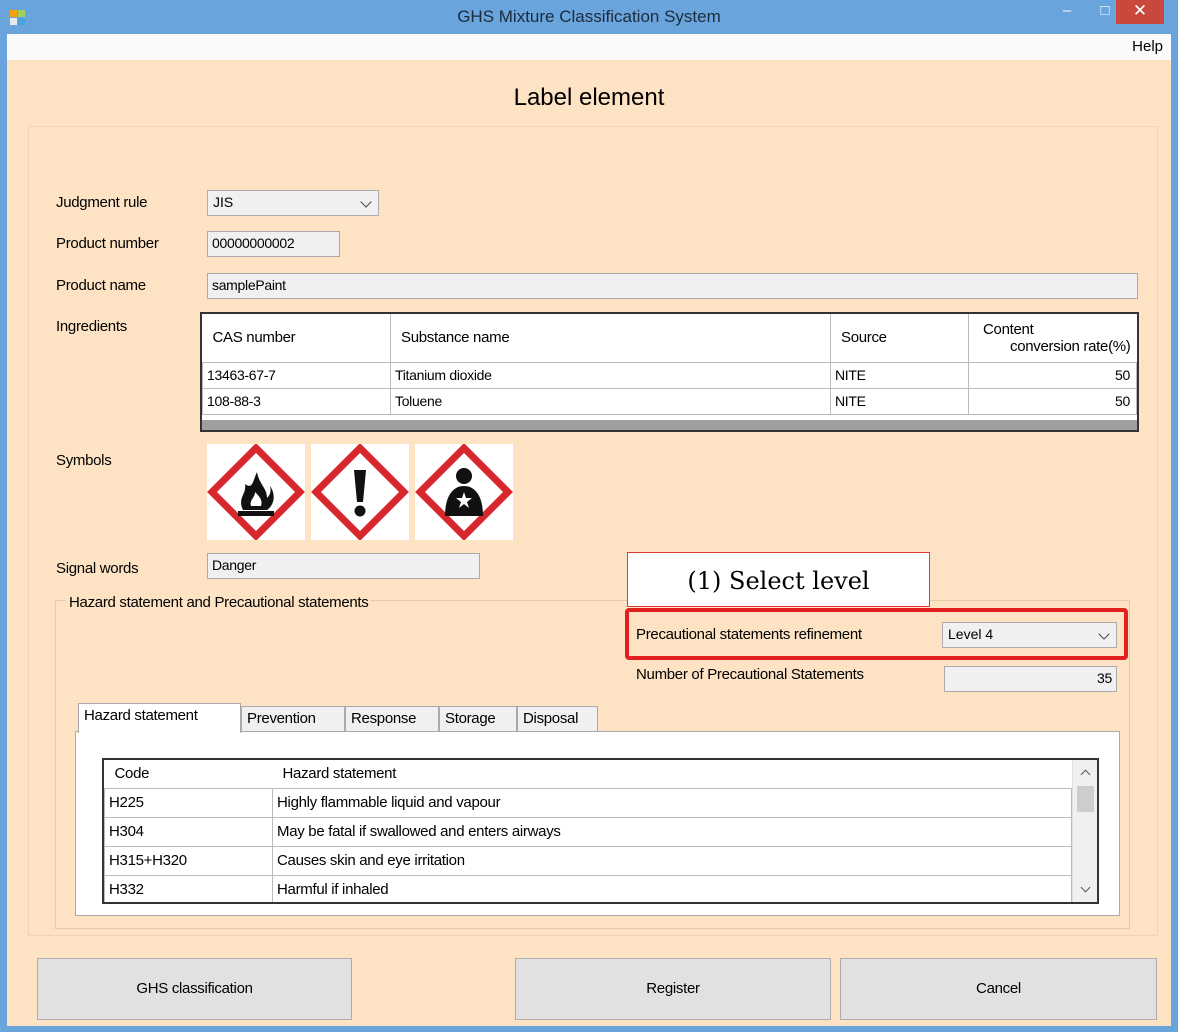  Describe the element at coordinates (478, 719) in the screenshot. I see `tab-storage: Storage` at that location.